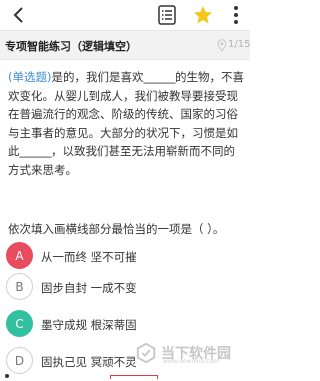 The width and height of the screenshot is (320, 381). I want to click on option-c: C 墨守成规 根深蒂固, so click(125, 325).